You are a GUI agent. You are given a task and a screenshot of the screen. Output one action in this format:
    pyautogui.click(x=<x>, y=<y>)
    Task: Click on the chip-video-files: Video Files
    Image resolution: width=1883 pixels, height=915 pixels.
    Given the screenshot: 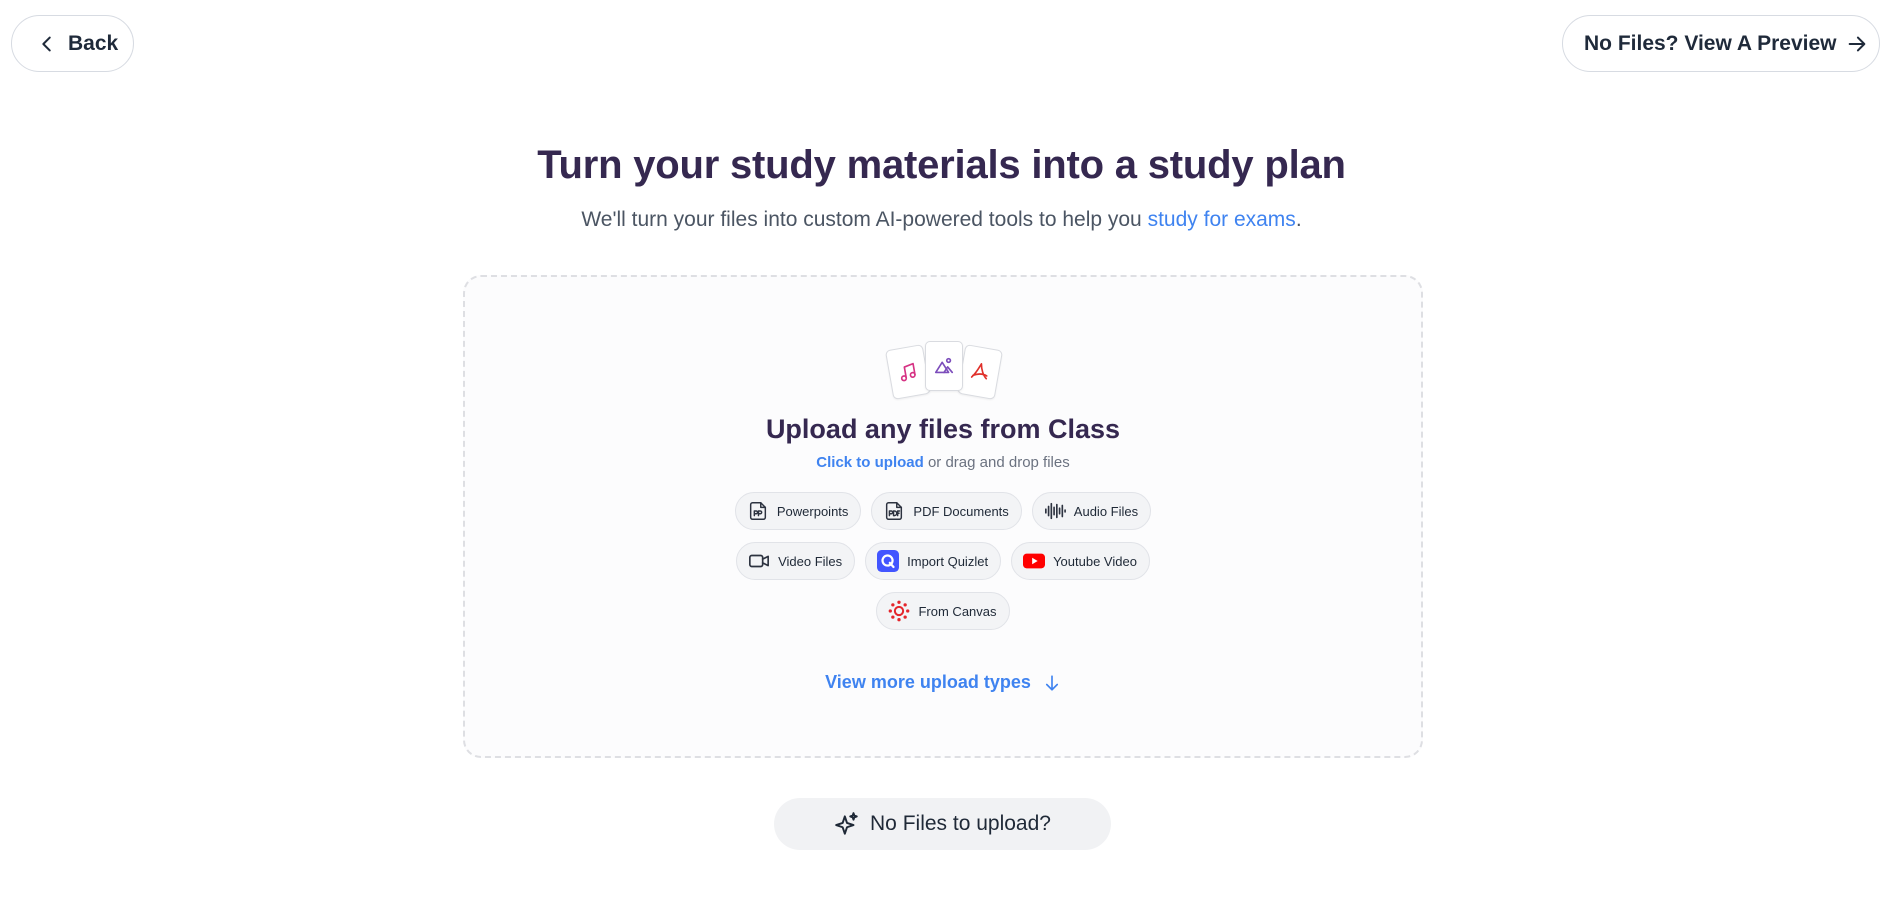 What is the action you would take?
    pyautogui.click(x=796, y=561)
    